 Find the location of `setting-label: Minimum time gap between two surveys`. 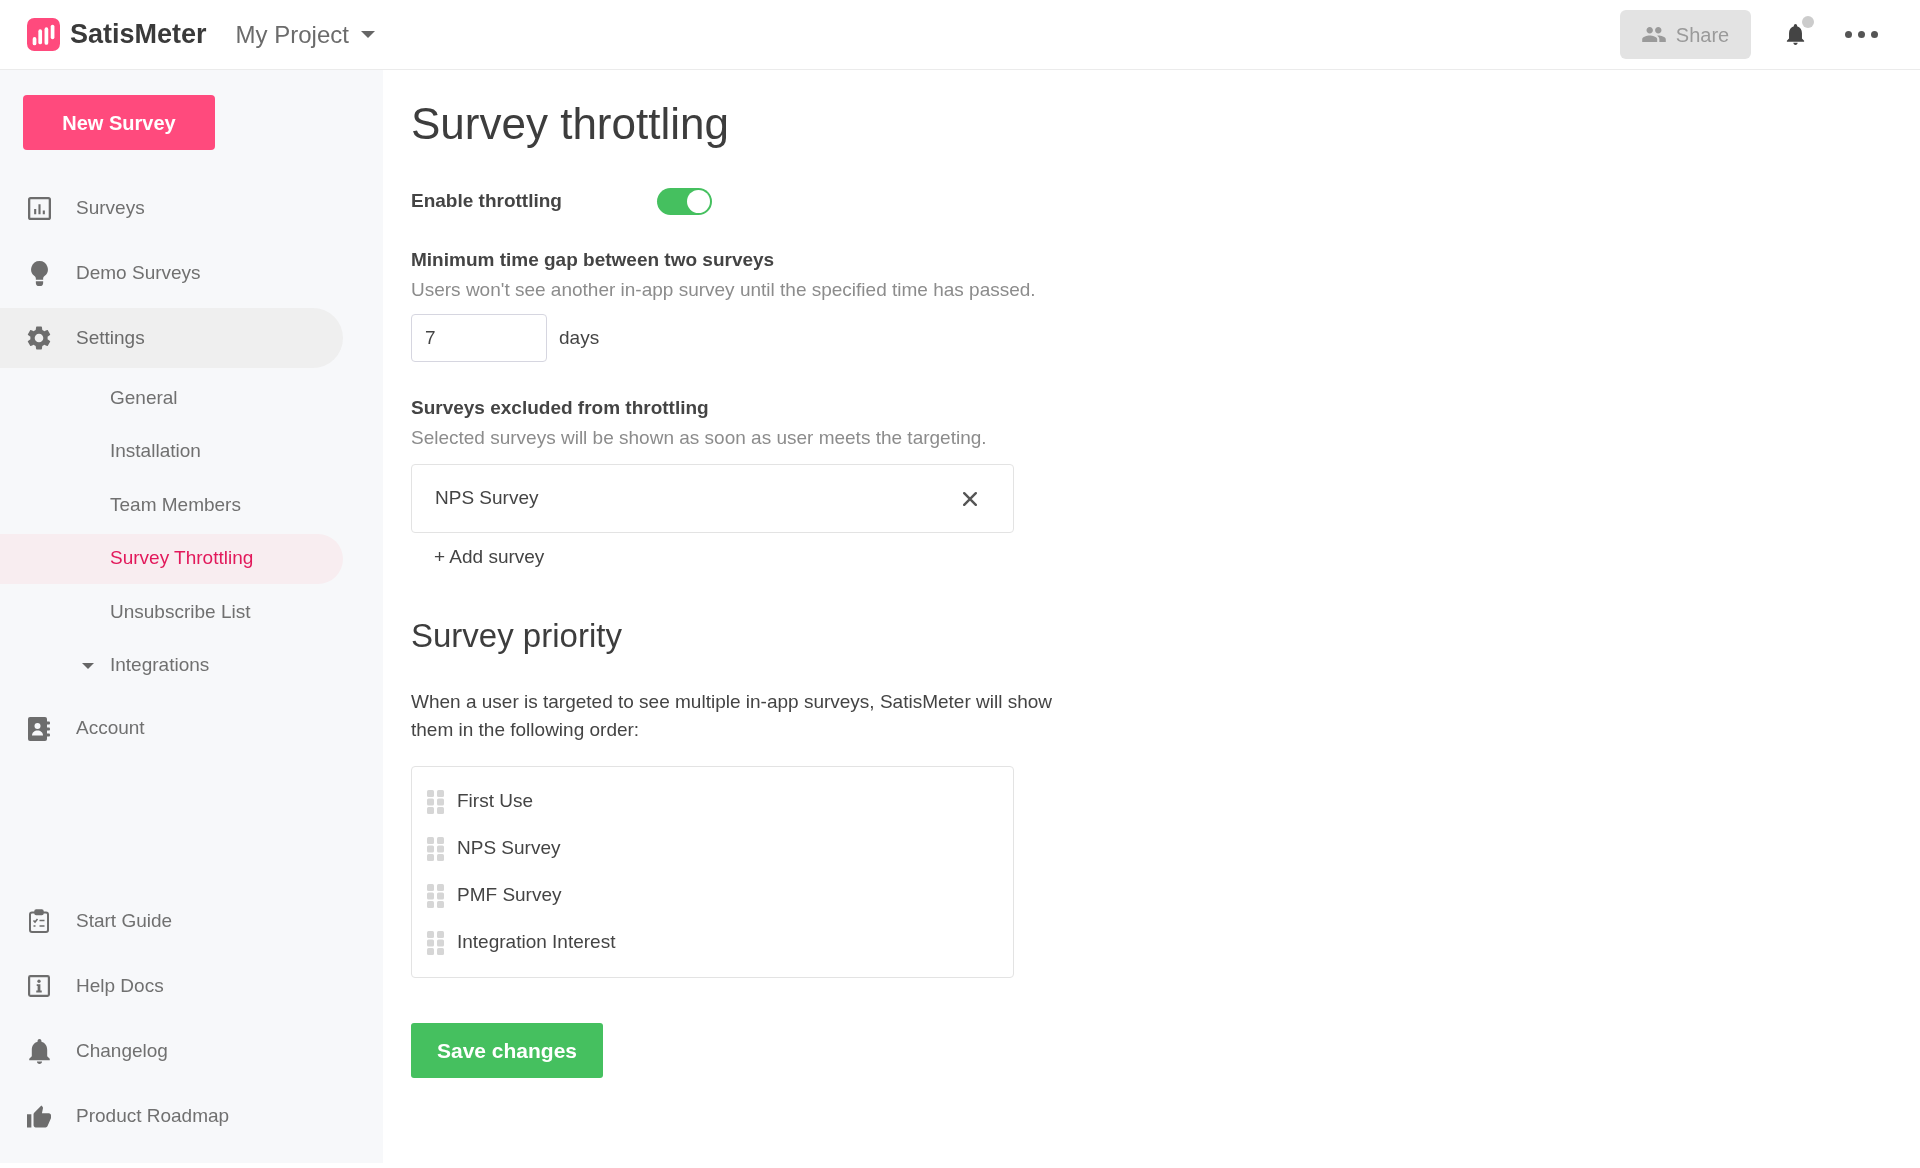

setting-label: Minimum time gap between two surveys is located at coordinates (593, 260).